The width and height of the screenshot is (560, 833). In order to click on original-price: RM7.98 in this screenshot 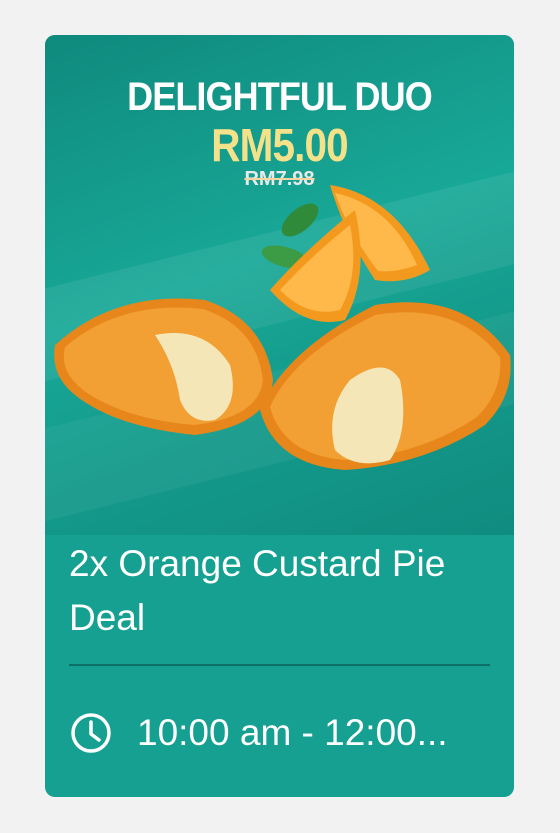, I will do `click(279, 179)`.